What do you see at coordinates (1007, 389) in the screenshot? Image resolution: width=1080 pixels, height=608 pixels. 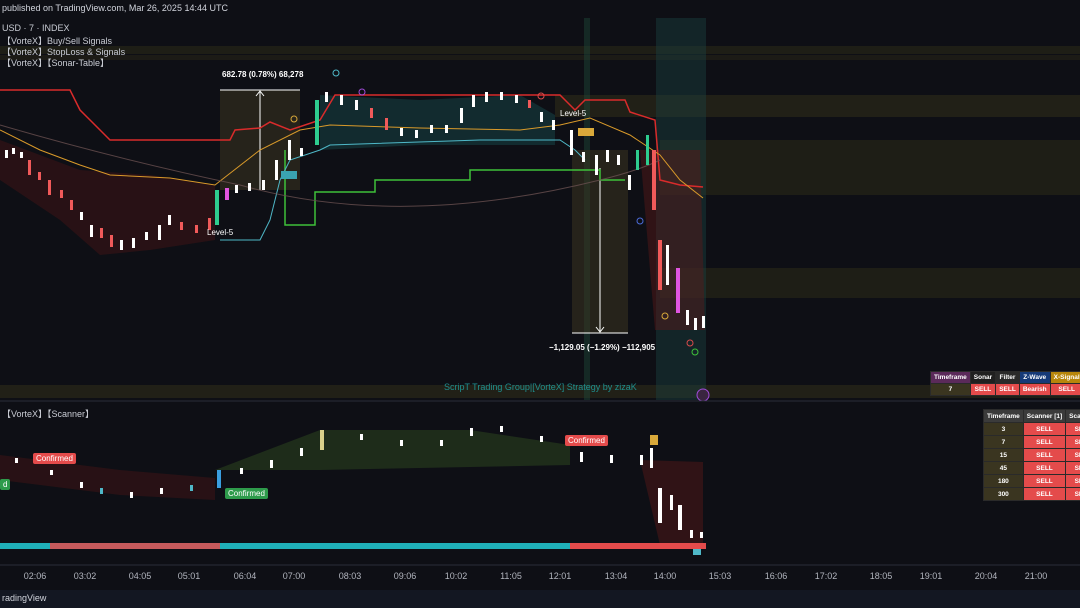 I see `sonar-cell-filter: SELL` at bounding box center [1007, 389].